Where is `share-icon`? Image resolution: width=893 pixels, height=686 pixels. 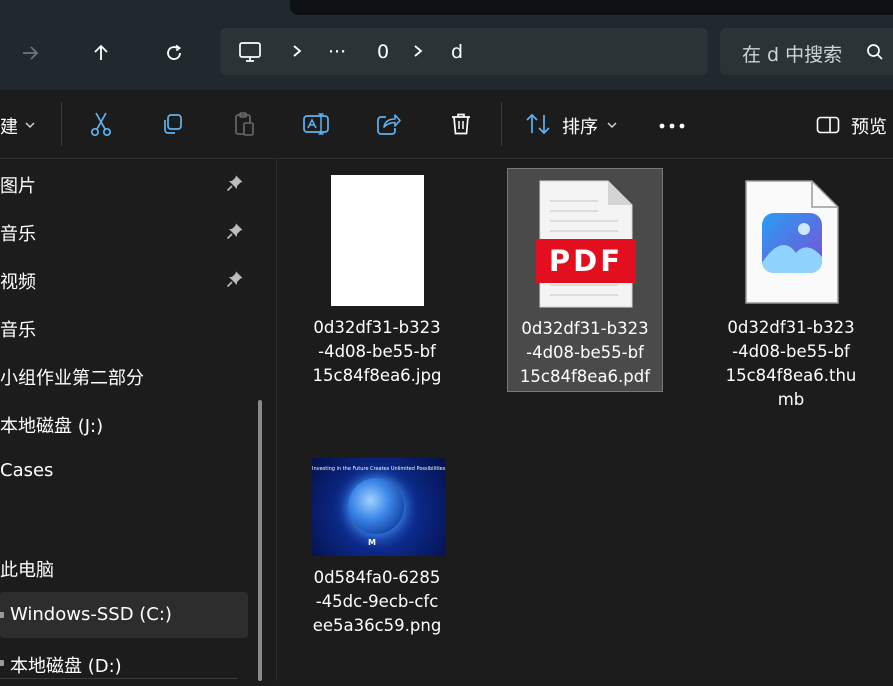 share-icon is located at coordinates (389, 124).